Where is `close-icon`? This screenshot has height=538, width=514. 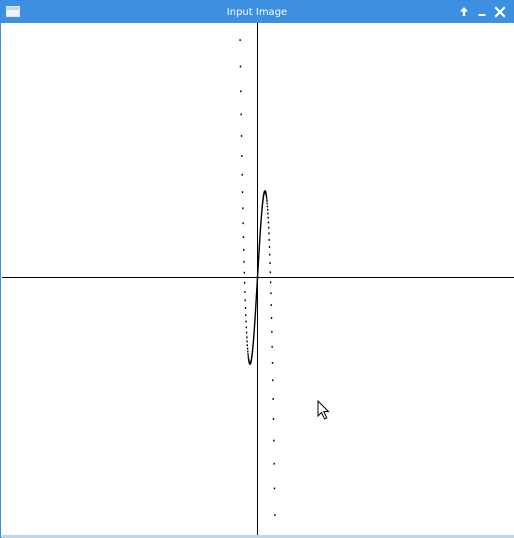
close-icon is located at coordinates (500, 12).